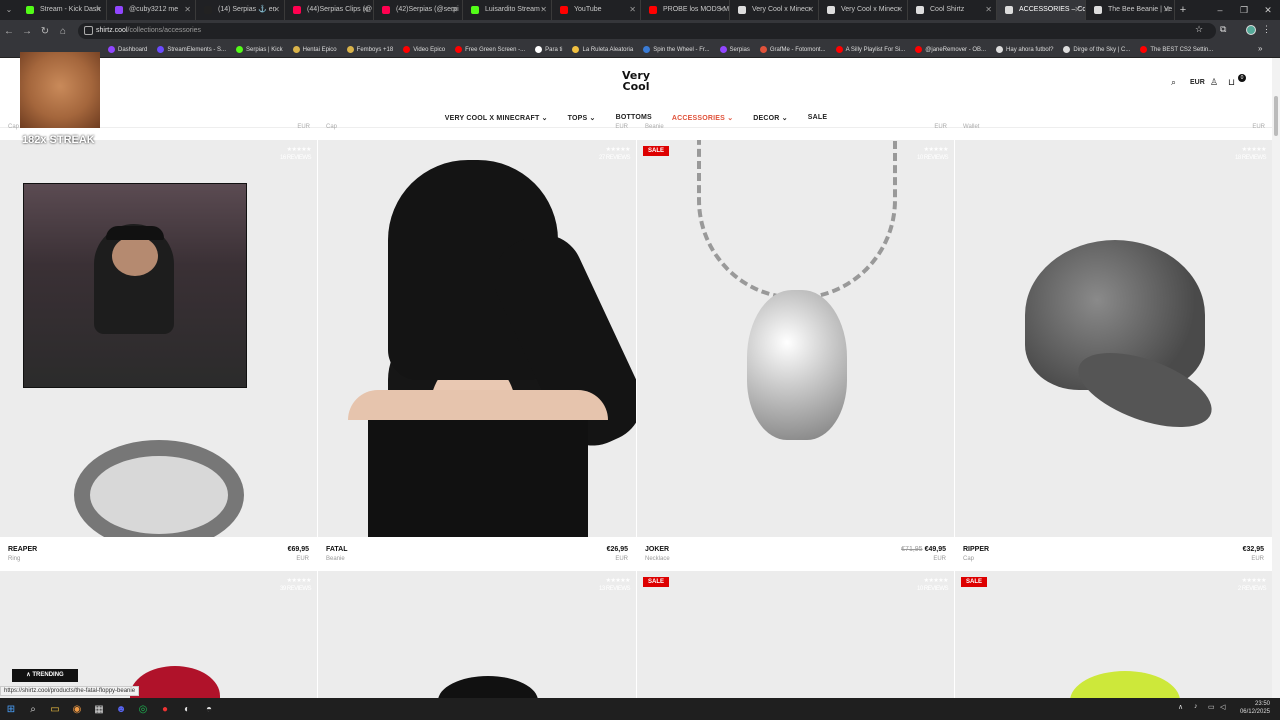 The height and width of the screenshot is (720, 1280). I want to click on browser-tab: @cuby3212 me ✕, so click(151, 10).